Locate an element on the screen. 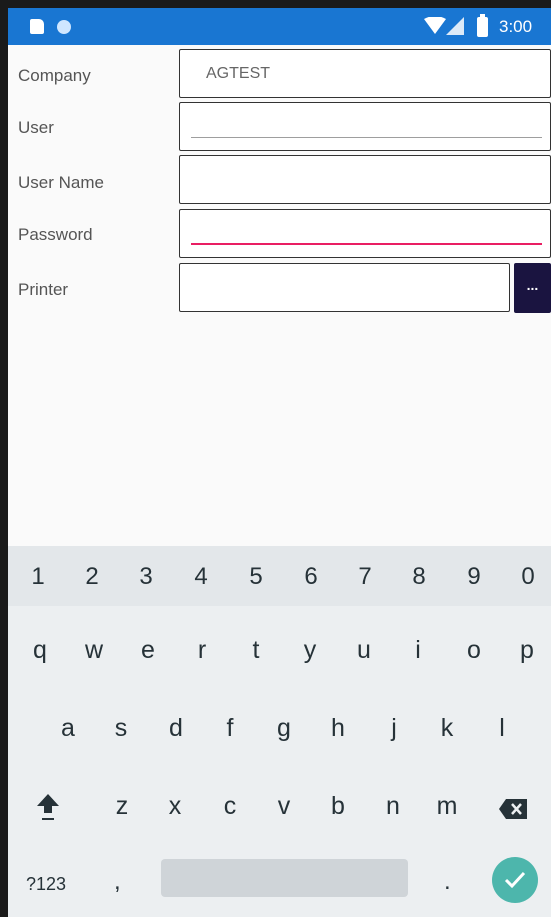 Image resolution: width=551 pixels, height=917 pixels. key-r: r is located at coordinates (202, 650).